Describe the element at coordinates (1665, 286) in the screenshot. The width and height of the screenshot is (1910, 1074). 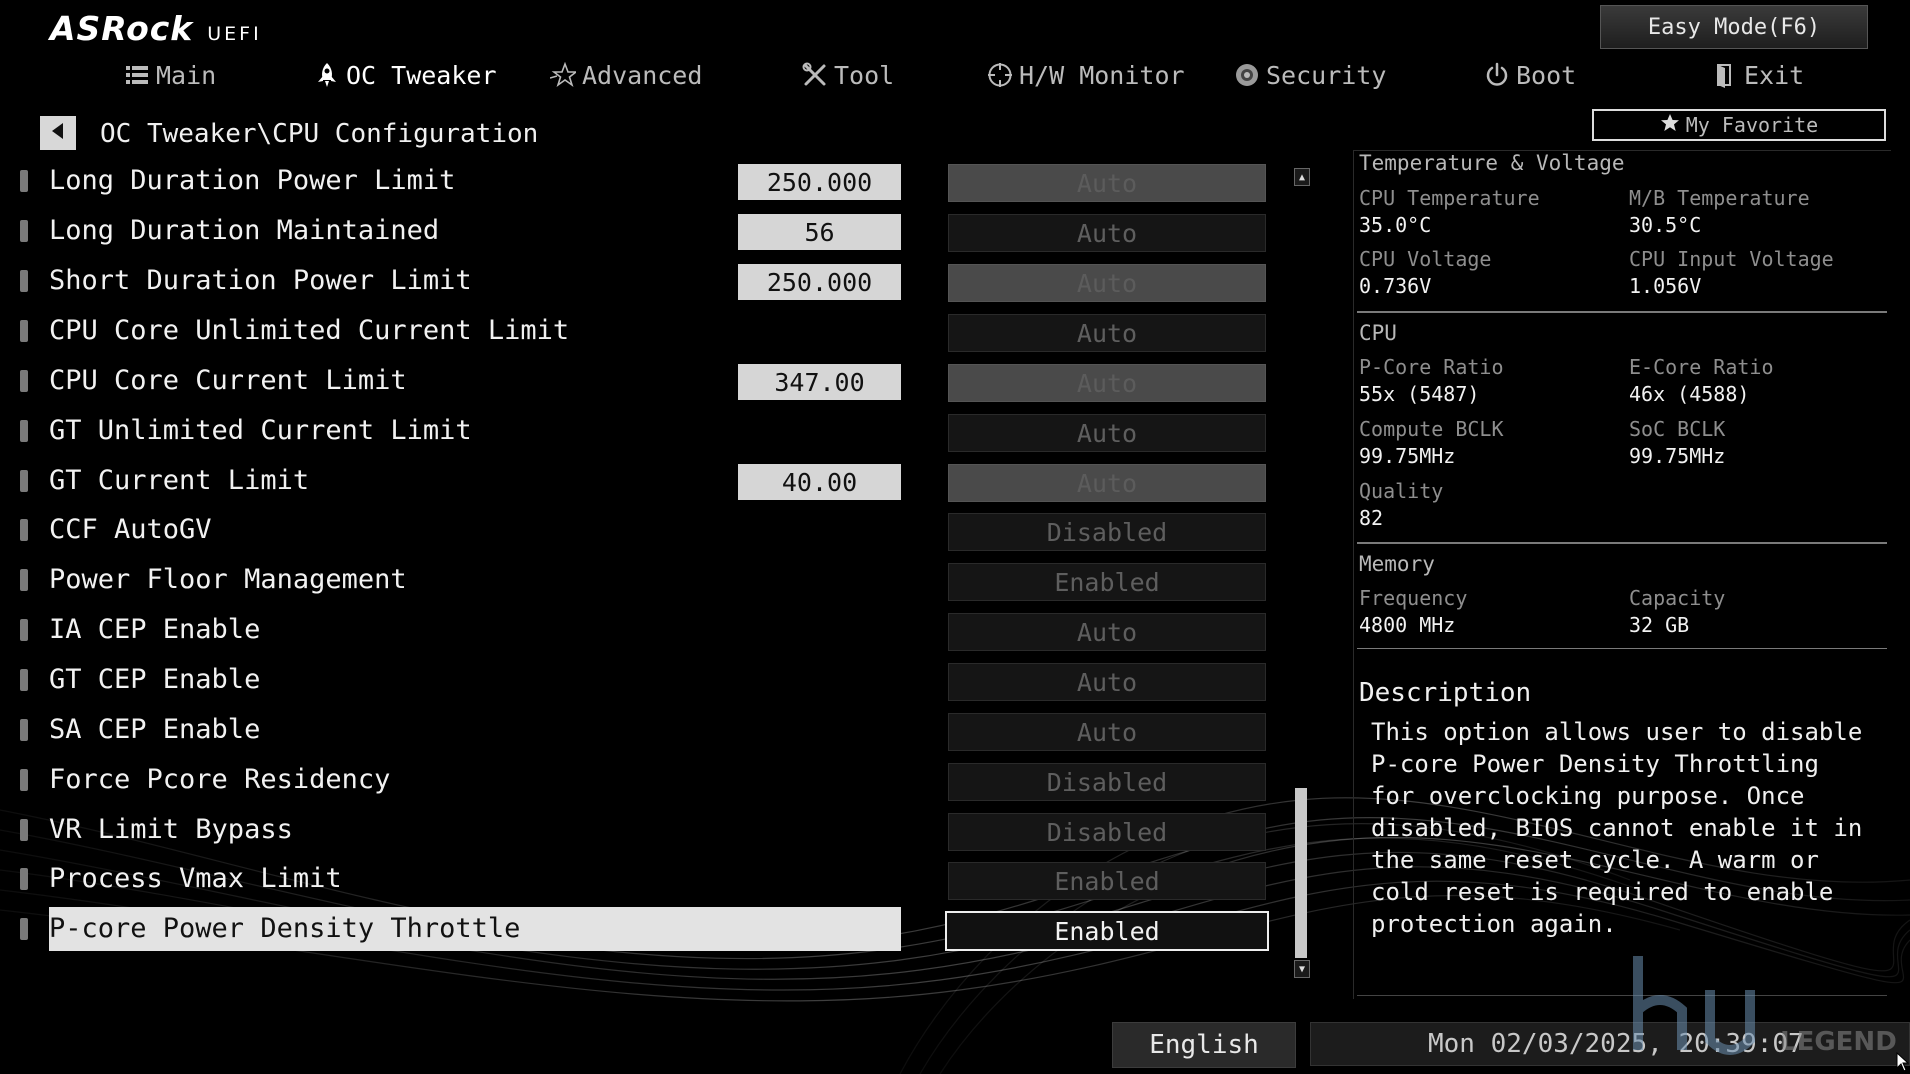
I see `cpu-input-voltage-value: 1.056V` at that location.